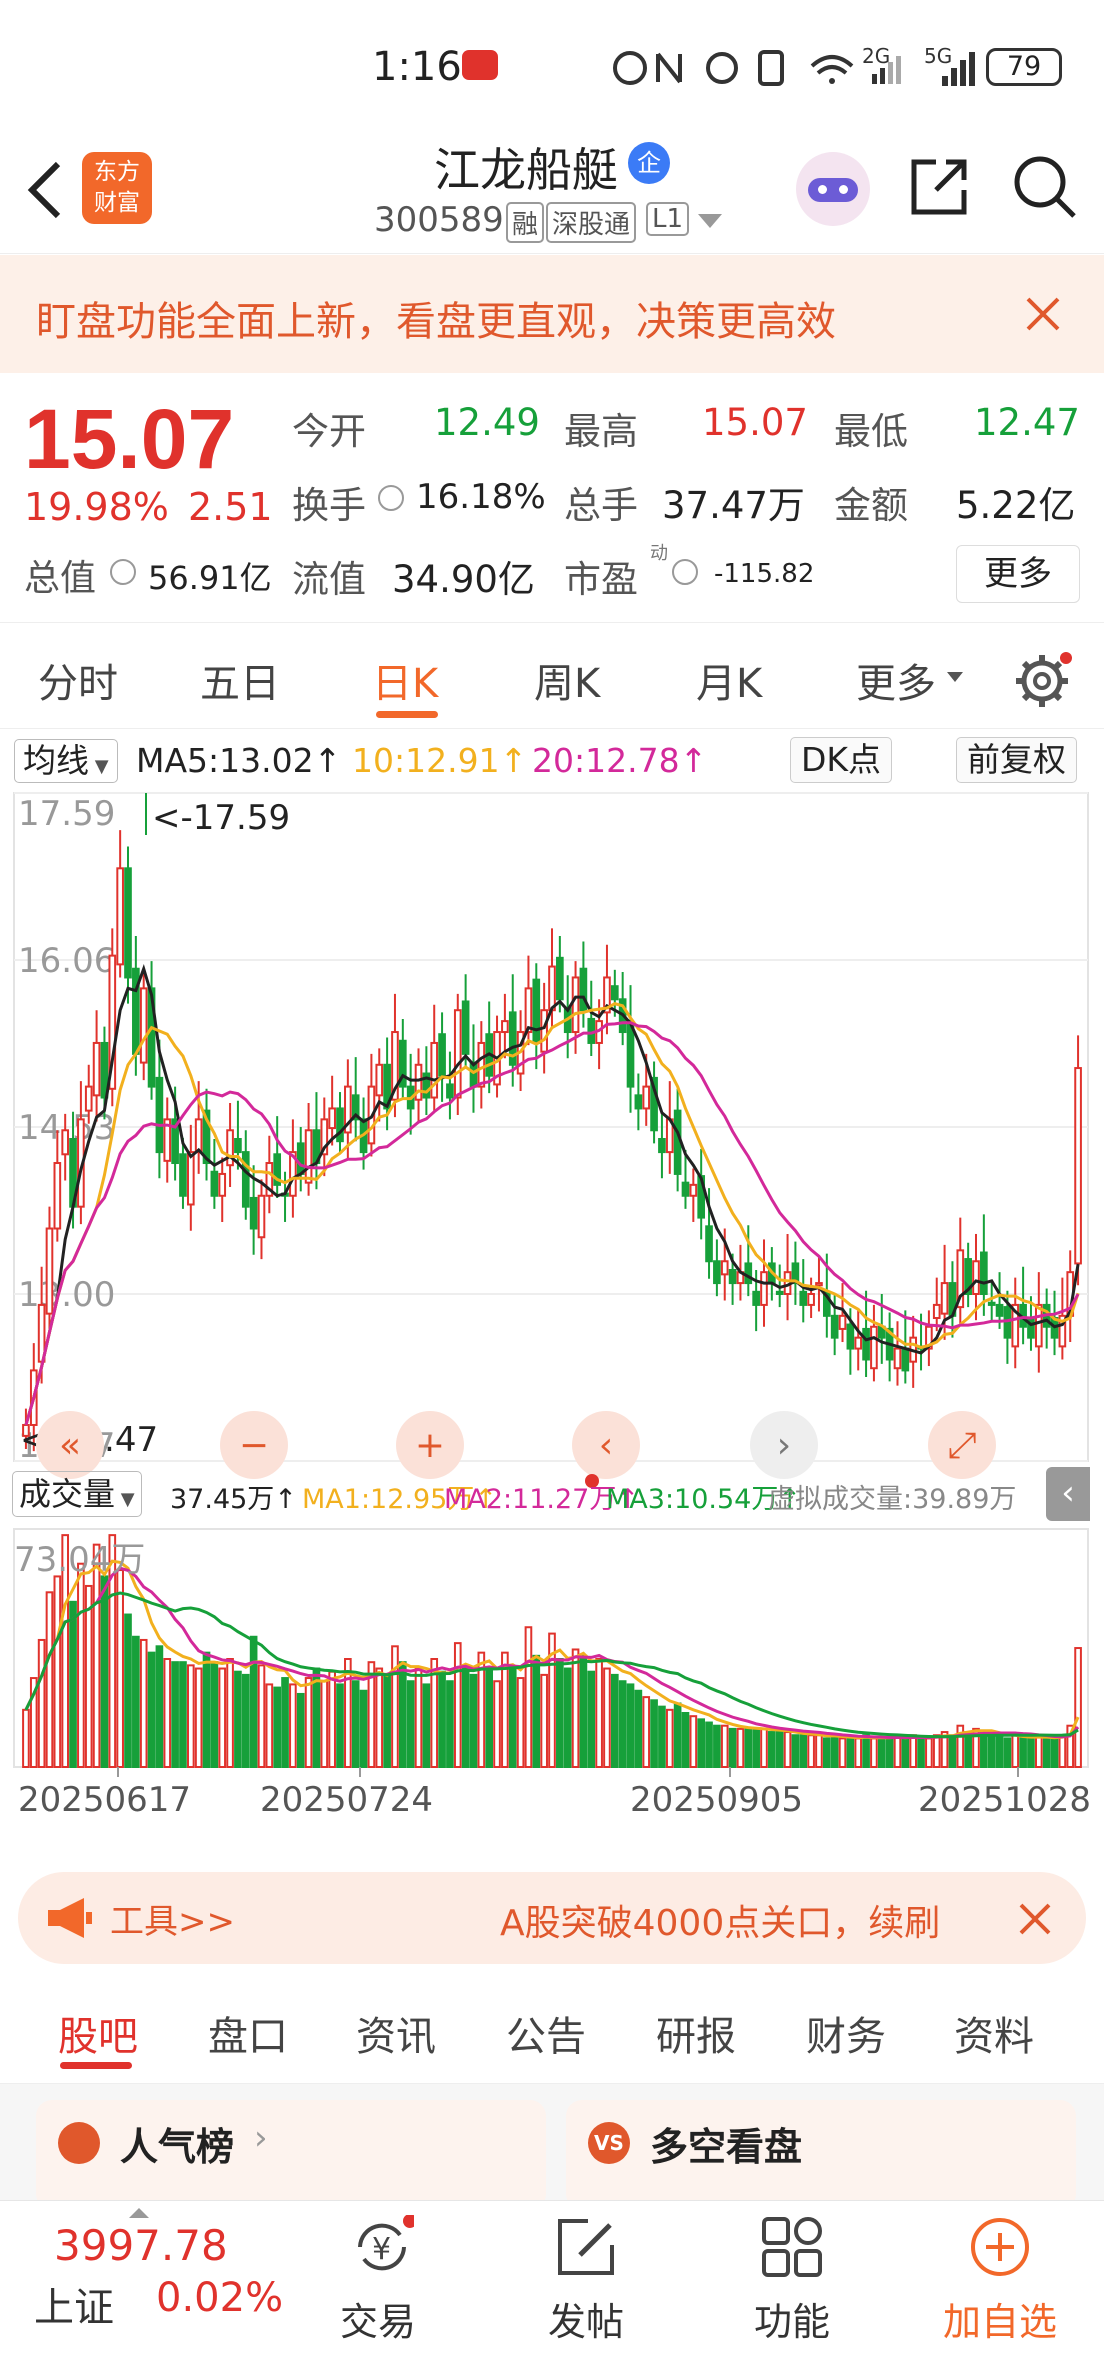 The image size is (1104, 2377). I want to click on adjust-button: 前复权, so click(1016, 760).